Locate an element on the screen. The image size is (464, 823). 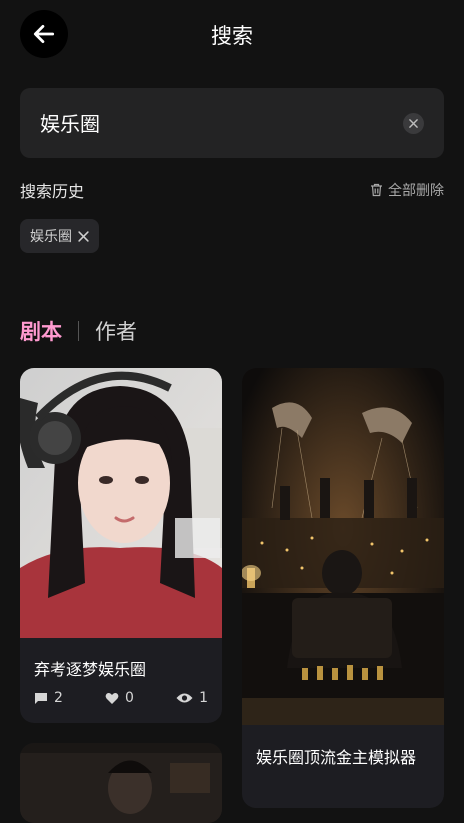
tab-authors: 作者 is located at coordinates (116, 331).